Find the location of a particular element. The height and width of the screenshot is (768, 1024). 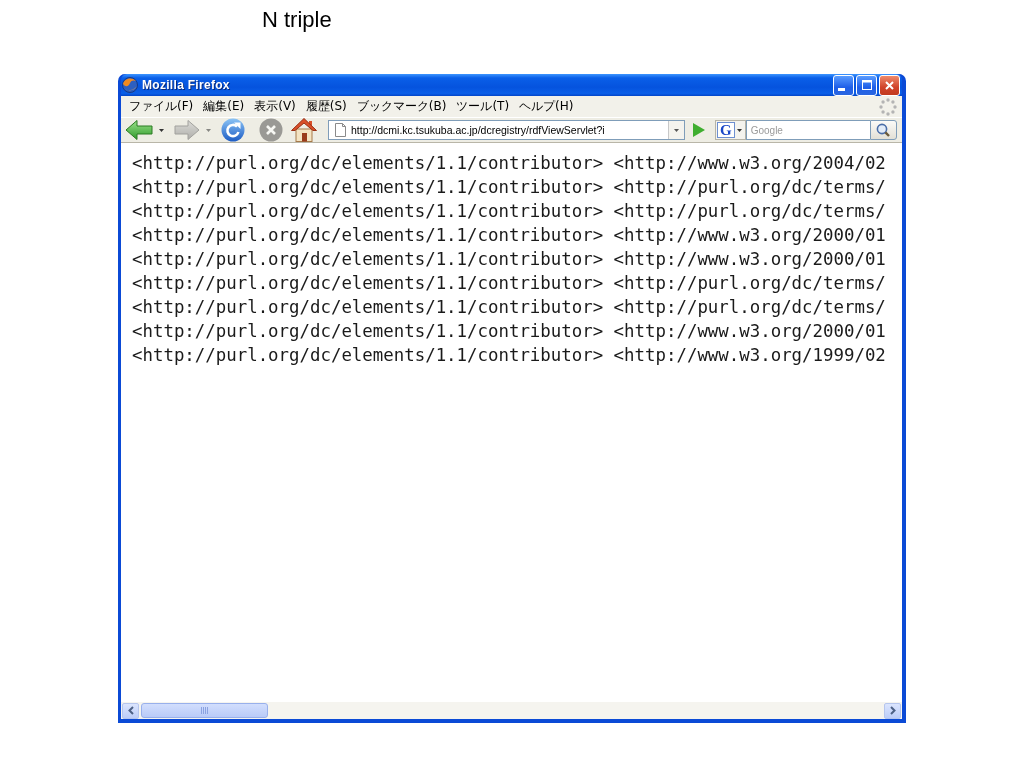

grip-icon is located at coordinates (204, 710).